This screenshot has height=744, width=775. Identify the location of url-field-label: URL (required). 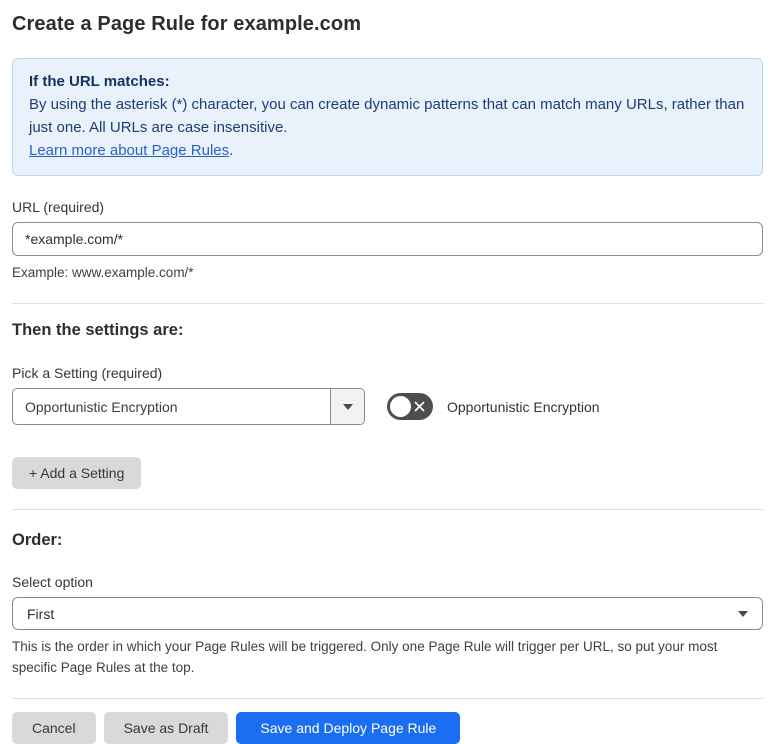
(58, 207).